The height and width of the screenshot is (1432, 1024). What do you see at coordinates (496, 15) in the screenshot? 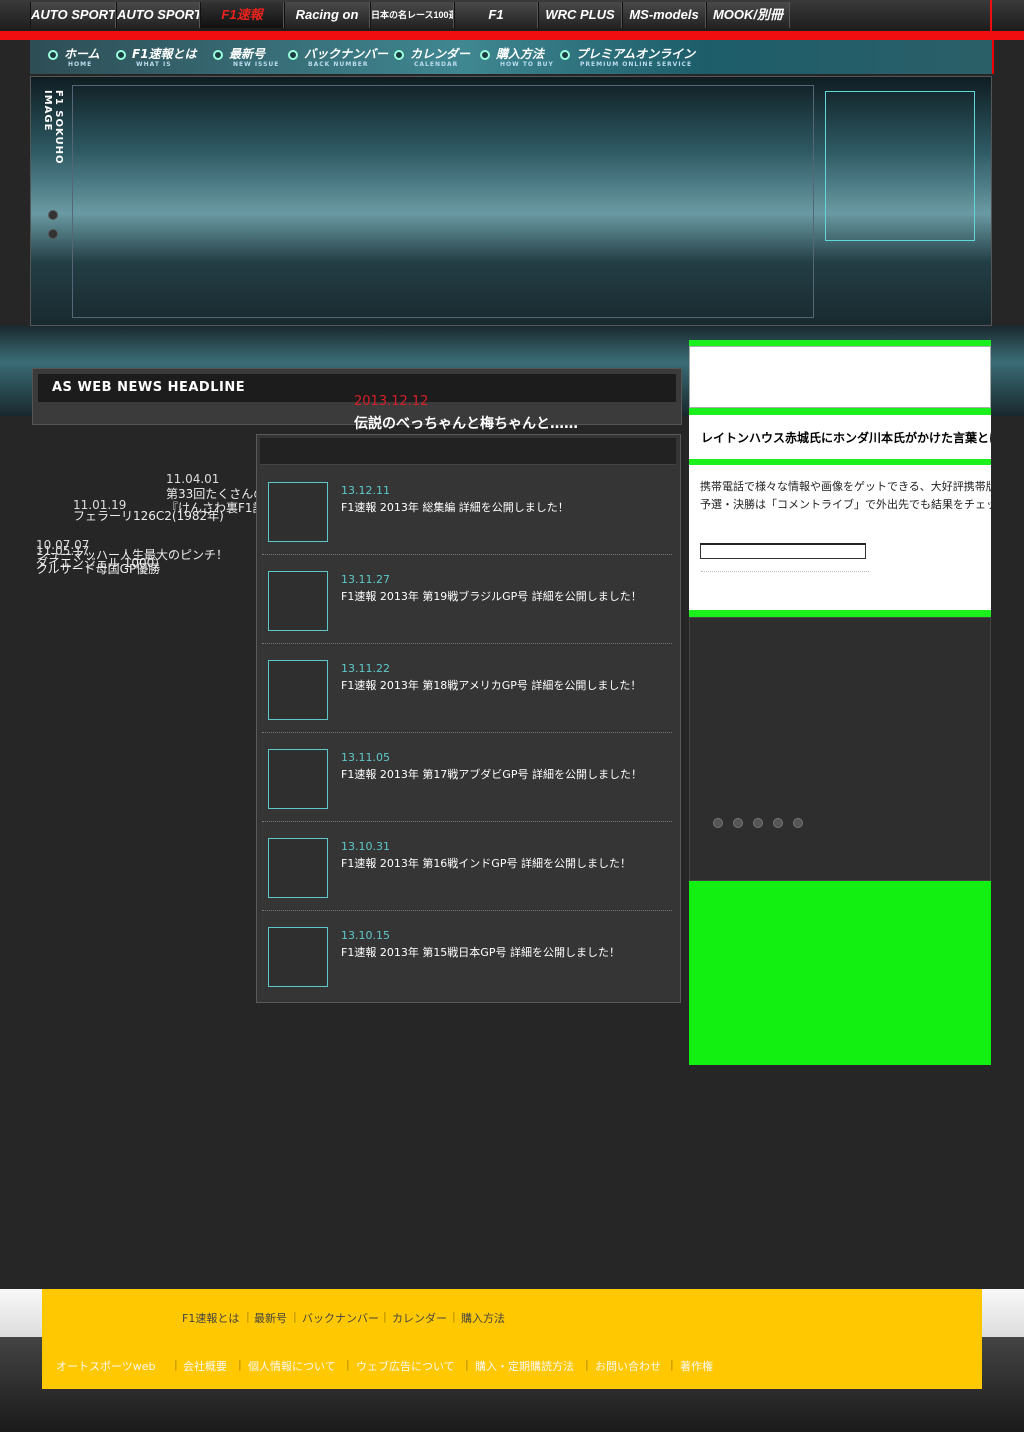
I see `site-tab-f1: F1` at bounding box center [496, 15].